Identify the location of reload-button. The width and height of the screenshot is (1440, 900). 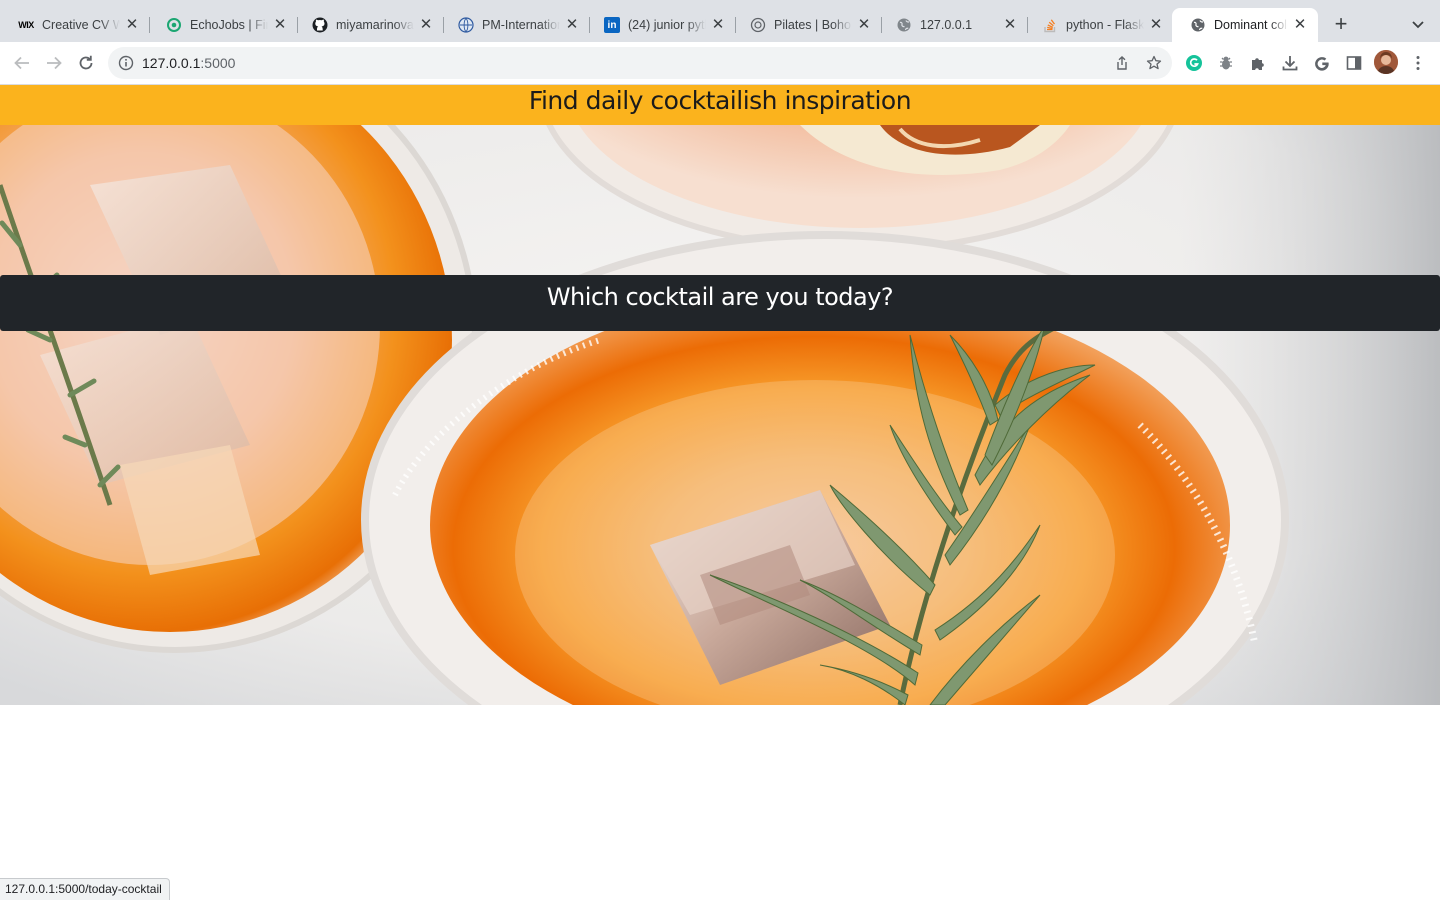
(86, 63).